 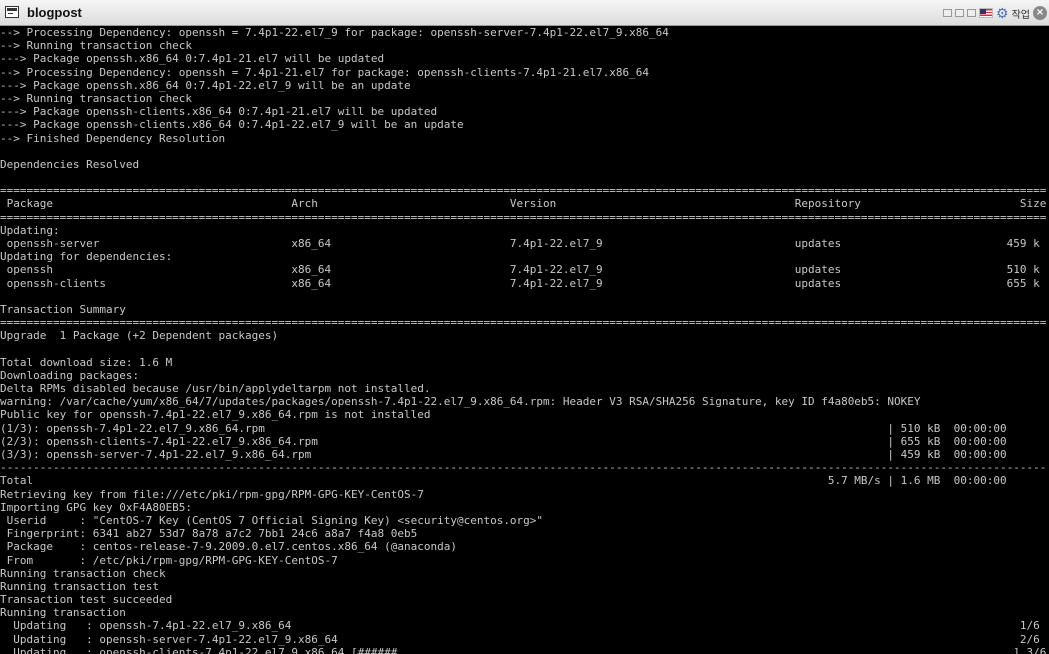 I want to click on terminal-line: Running transaction test, so click(x=79, y=586).